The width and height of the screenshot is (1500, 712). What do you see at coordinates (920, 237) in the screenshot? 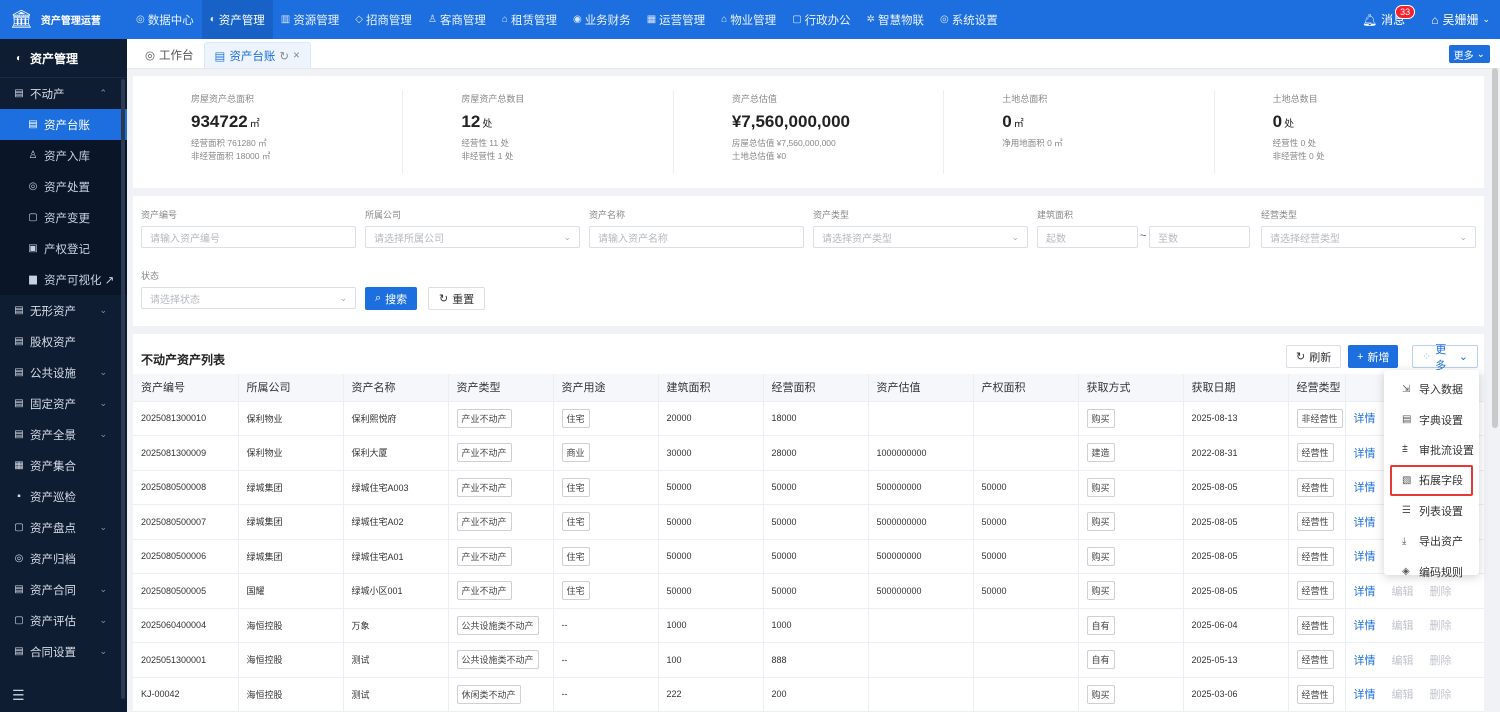
I see `asset-type-select: 请选择资产类型 ⌄` at bounding box center [920, 237].